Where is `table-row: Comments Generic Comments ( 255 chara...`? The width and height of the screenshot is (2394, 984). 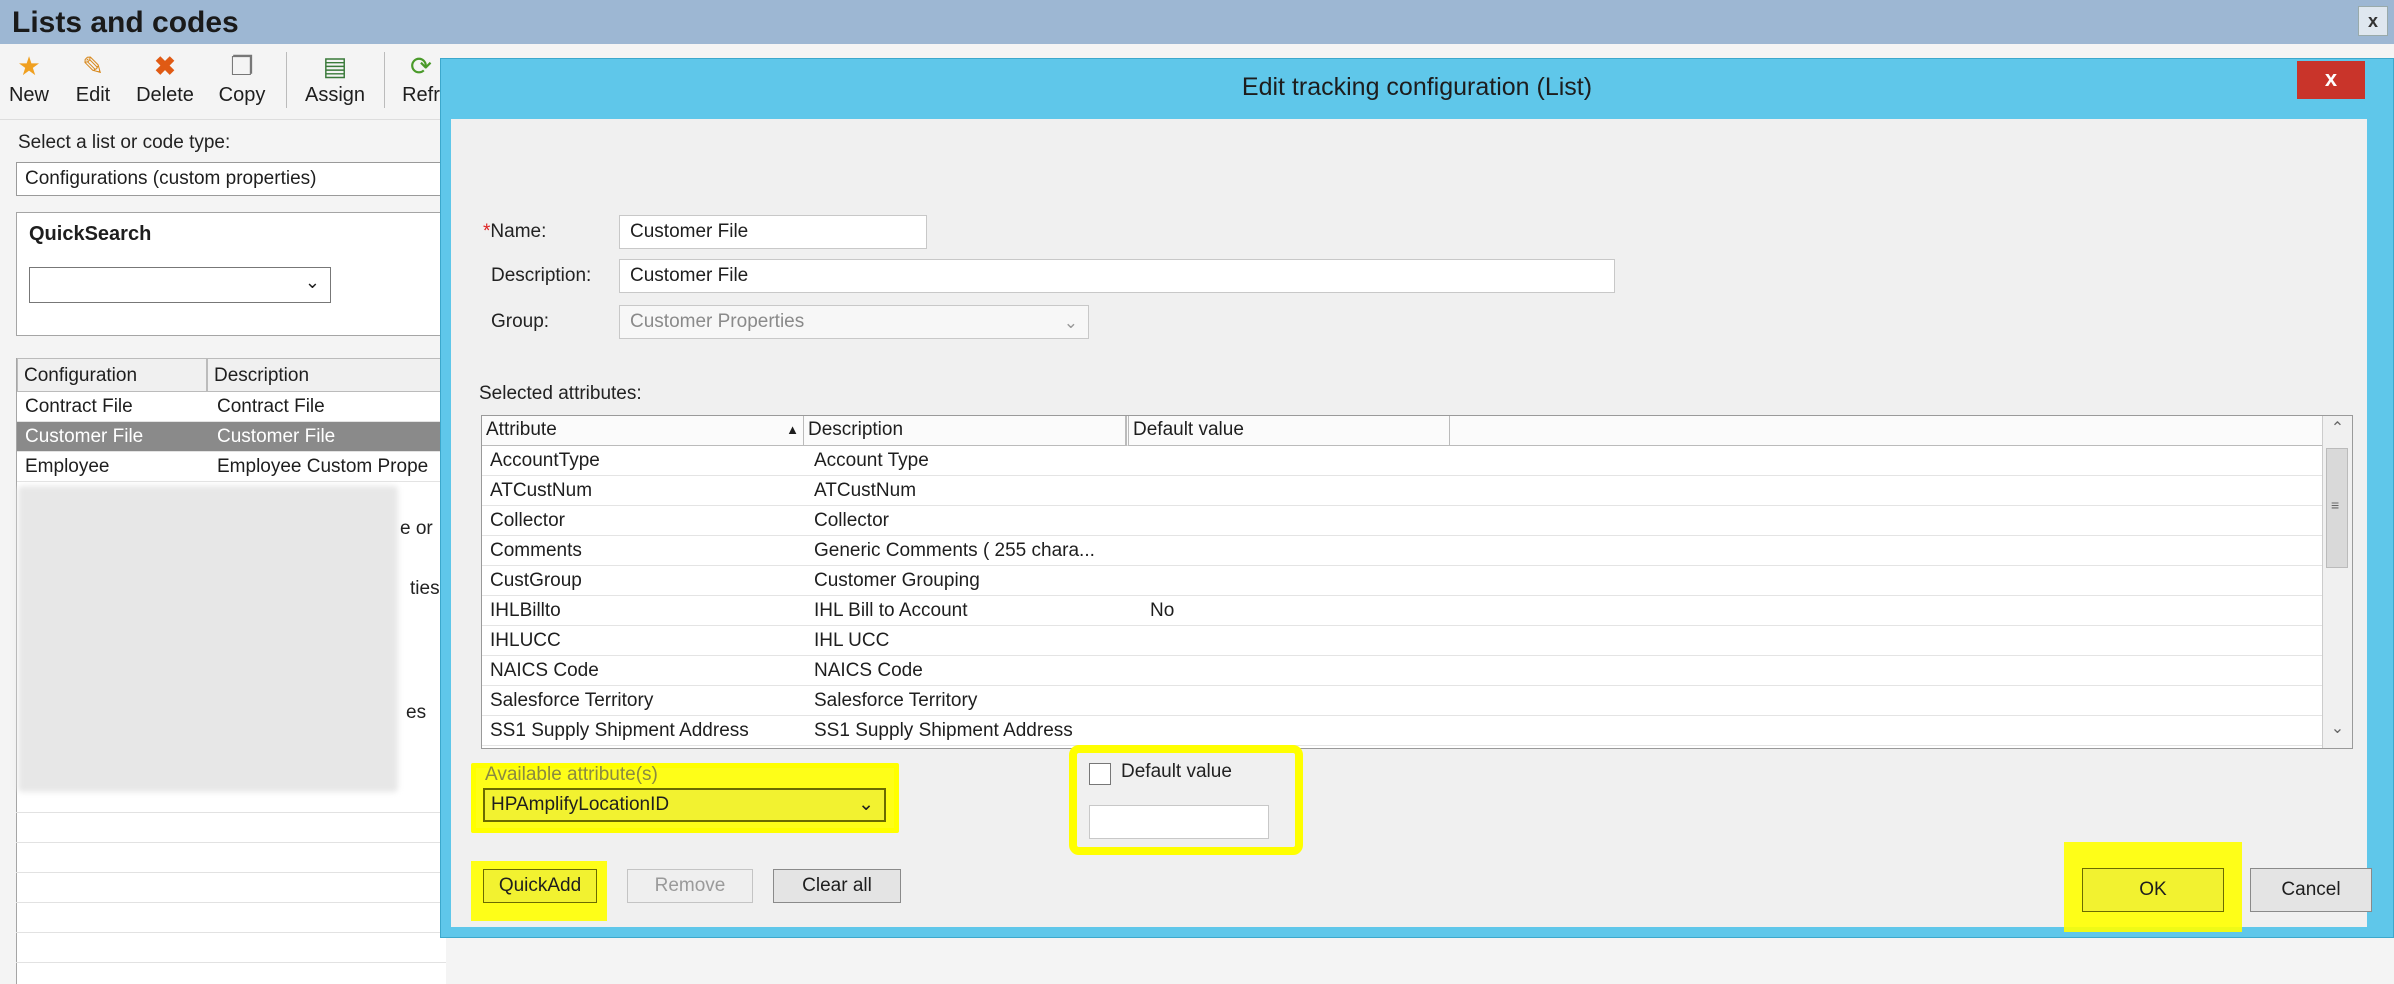 table-row: Comments Generic Comments ( 255 chara... is located at coordinates (1403, 551).